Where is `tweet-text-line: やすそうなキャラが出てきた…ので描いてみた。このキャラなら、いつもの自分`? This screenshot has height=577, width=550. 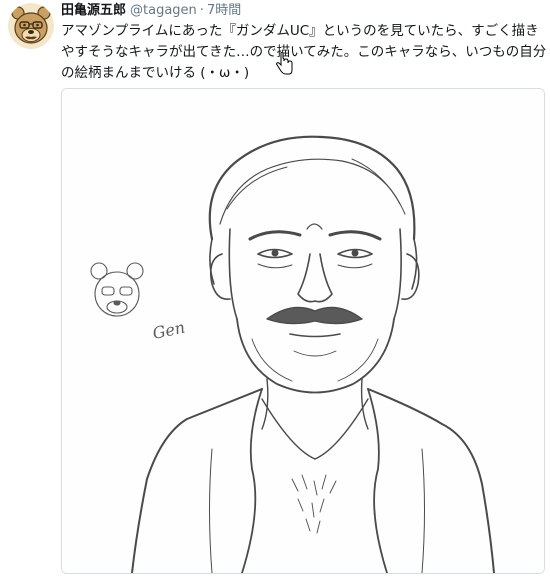
tweet-text-line: やすそうなキャラが出てきた…ので描いてみた。このキャラなら、いつもの自分 is located at coordinates (304, 52).